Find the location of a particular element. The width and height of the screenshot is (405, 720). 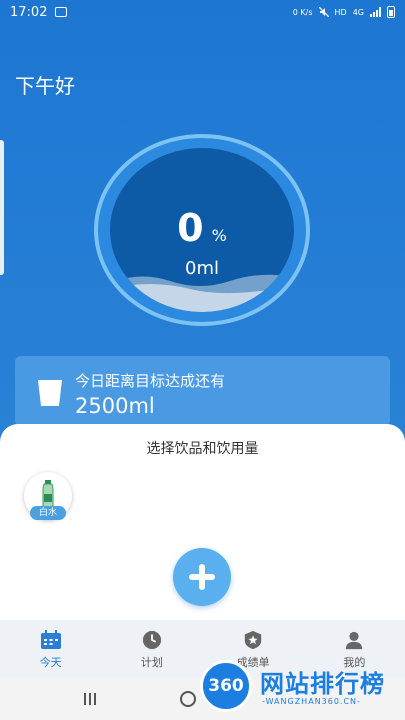

goal-label: 今日距离目标达成还有 is located at coordinates (150, 381).